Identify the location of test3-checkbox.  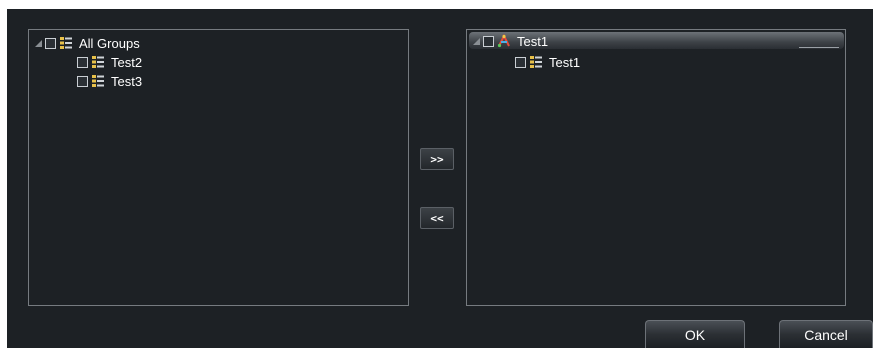
(82, 81).